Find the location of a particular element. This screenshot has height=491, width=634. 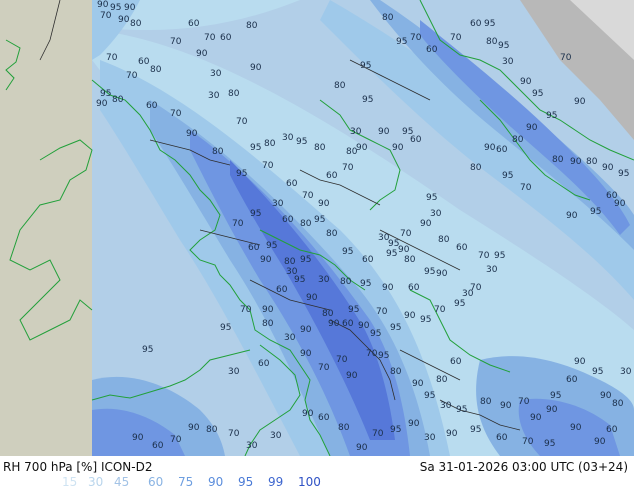

land-outside-domain is located at coordinates (46, 228).